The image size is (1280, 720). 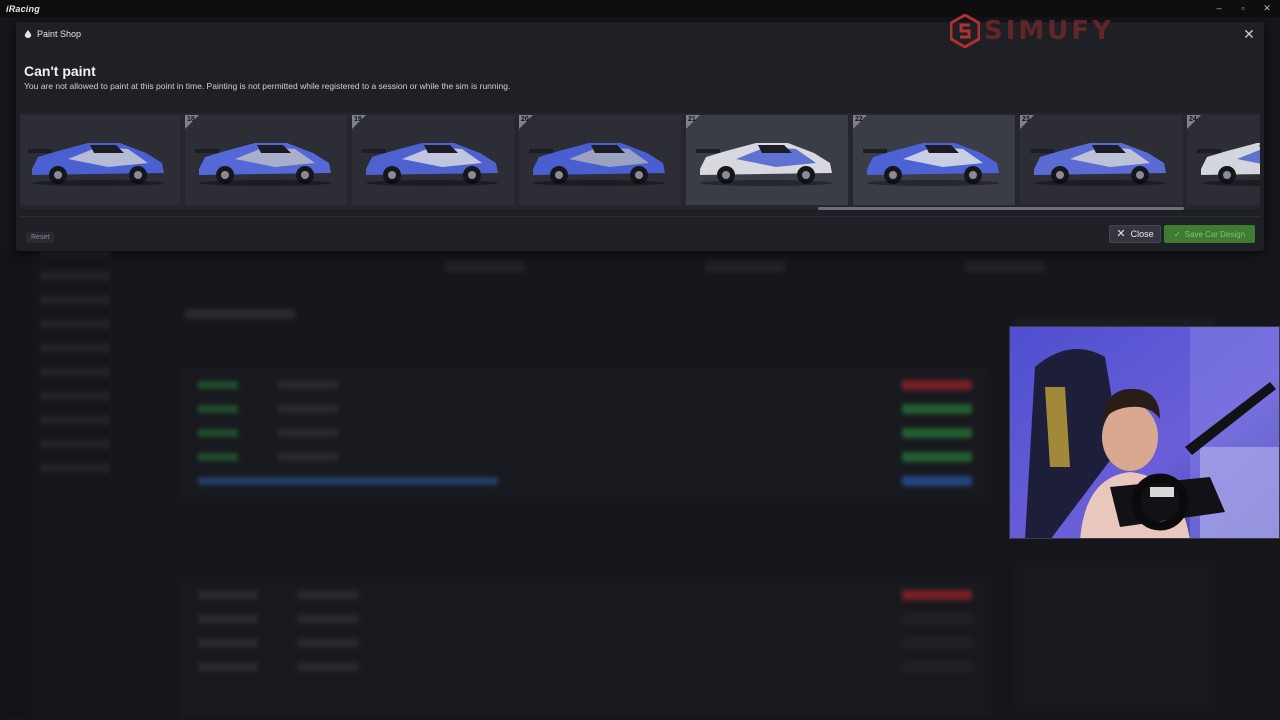 I want to click on minimize-icon: –, so click(x=1219, y=8).